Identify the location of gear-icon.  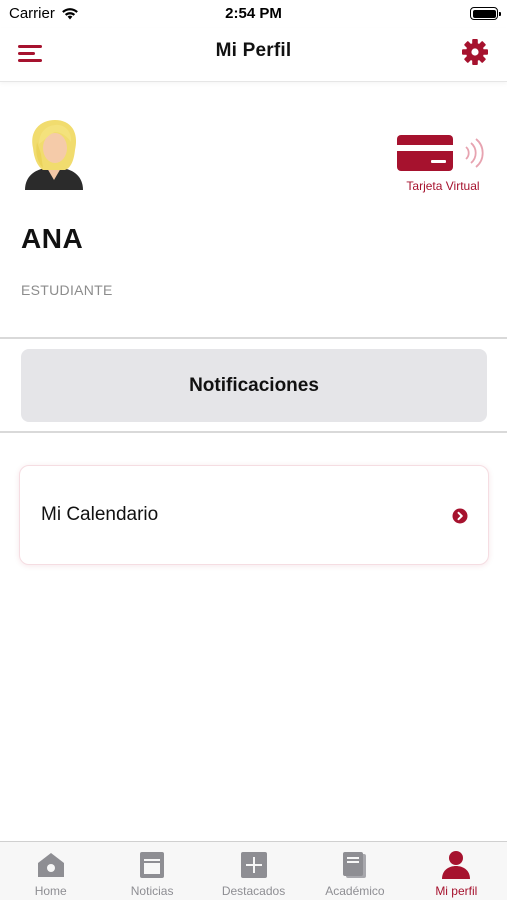
(475, 52).